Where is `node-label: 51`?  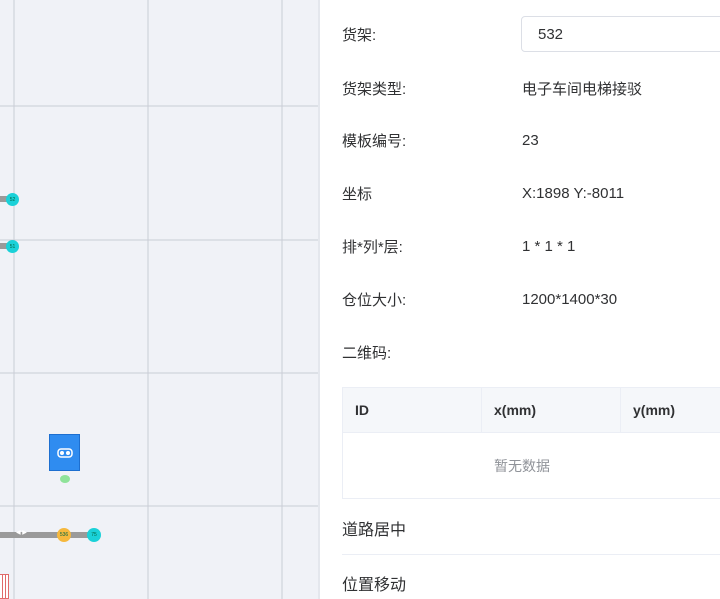 node-label: 51 is located at coordinates (12, 246).